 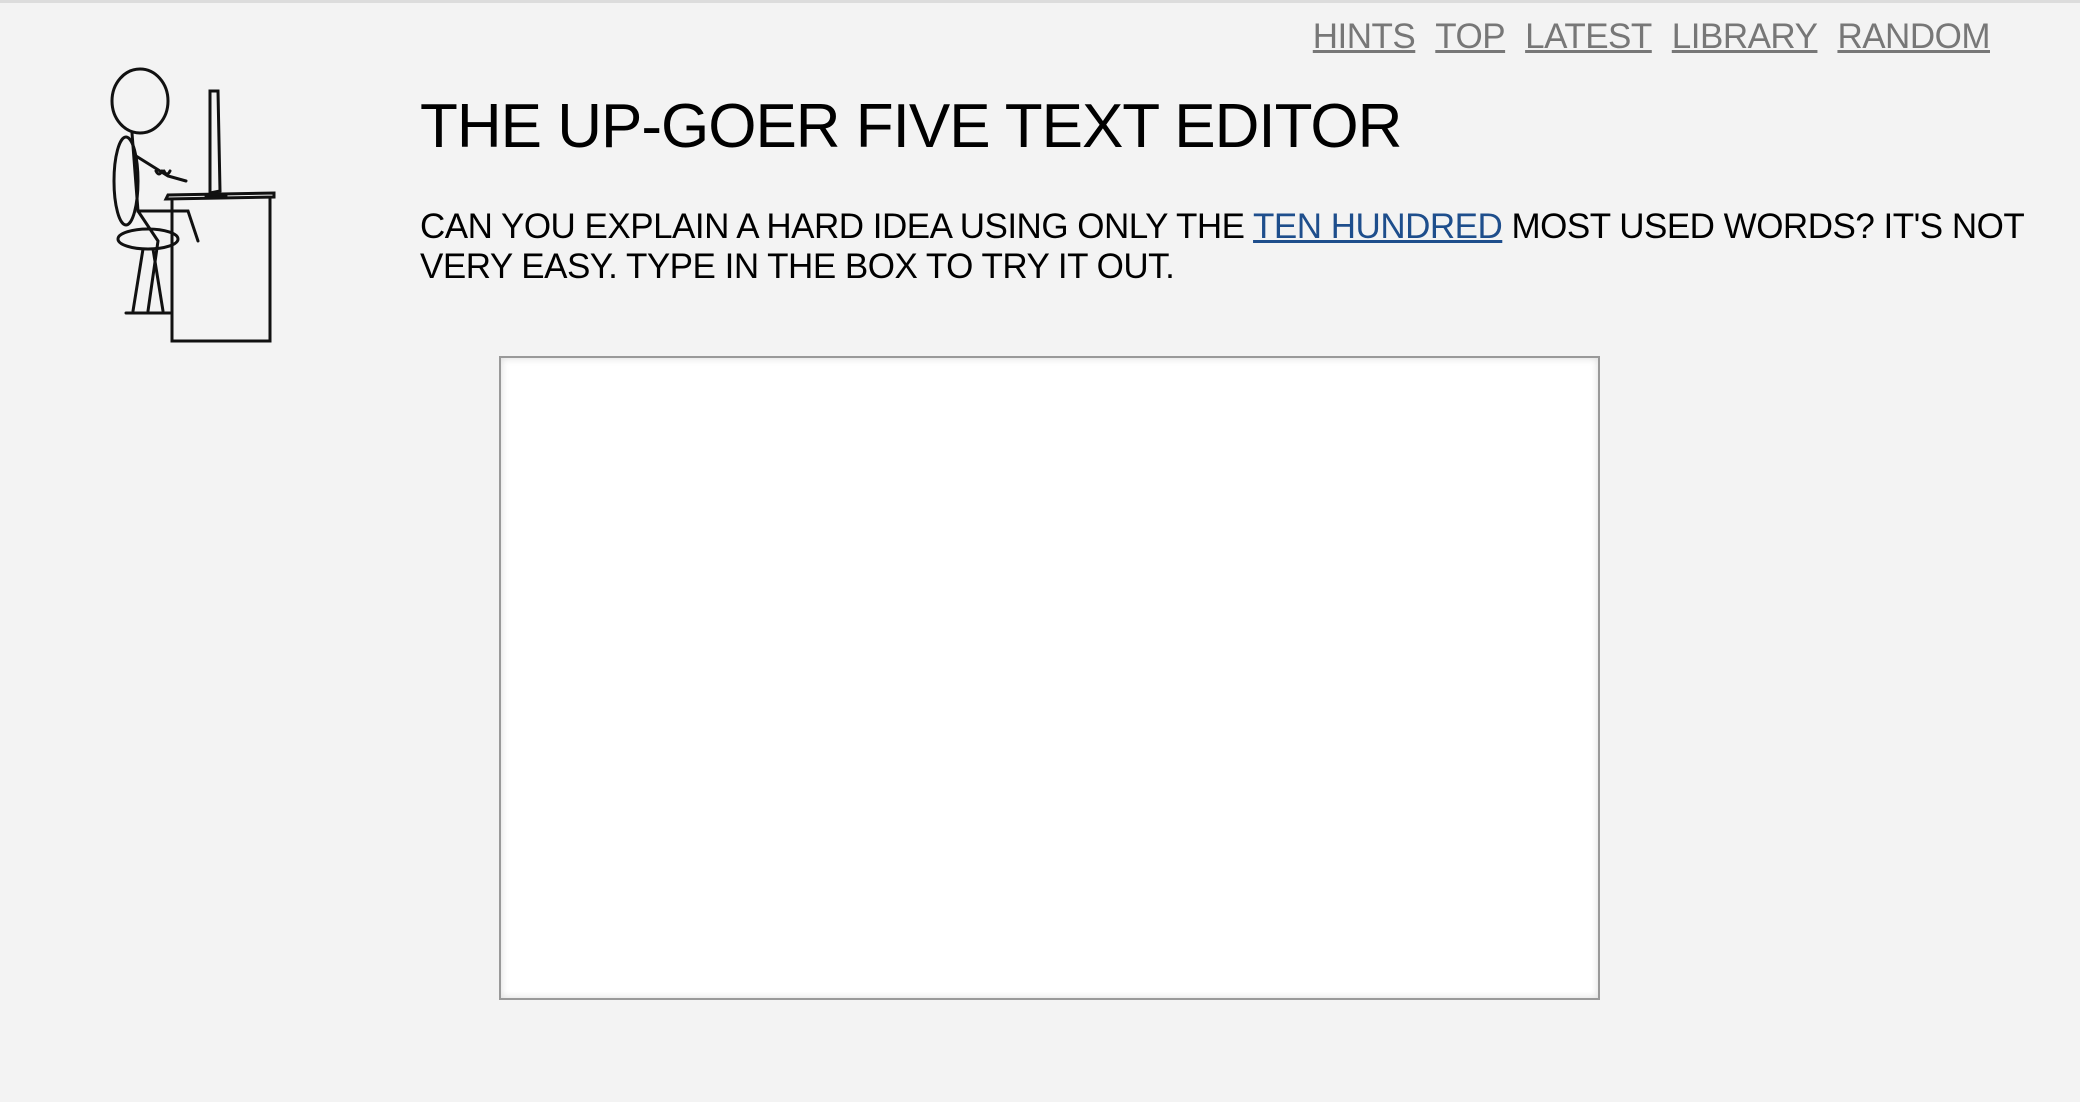 What do you see at coordinates (1913, 37) in the screenshot?
I see `nav-random: Random` at bounding box center [1913, 37].